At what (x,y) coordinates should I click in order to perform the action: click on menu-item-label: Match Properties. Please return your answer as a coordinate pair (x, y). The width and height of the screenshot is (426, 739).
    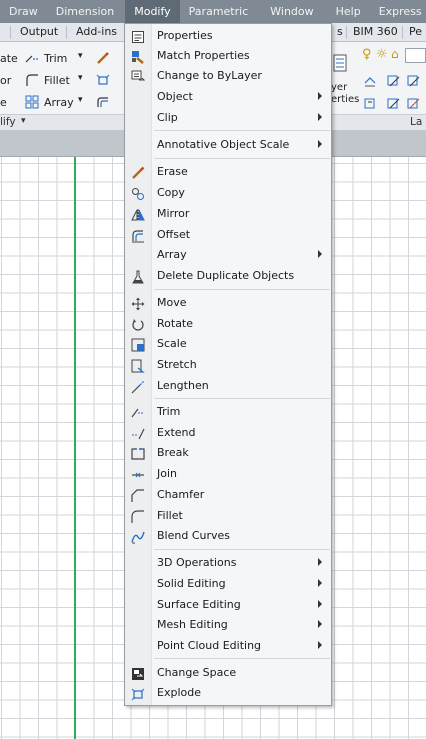
    Looking at the image, I should click on (203, 55).